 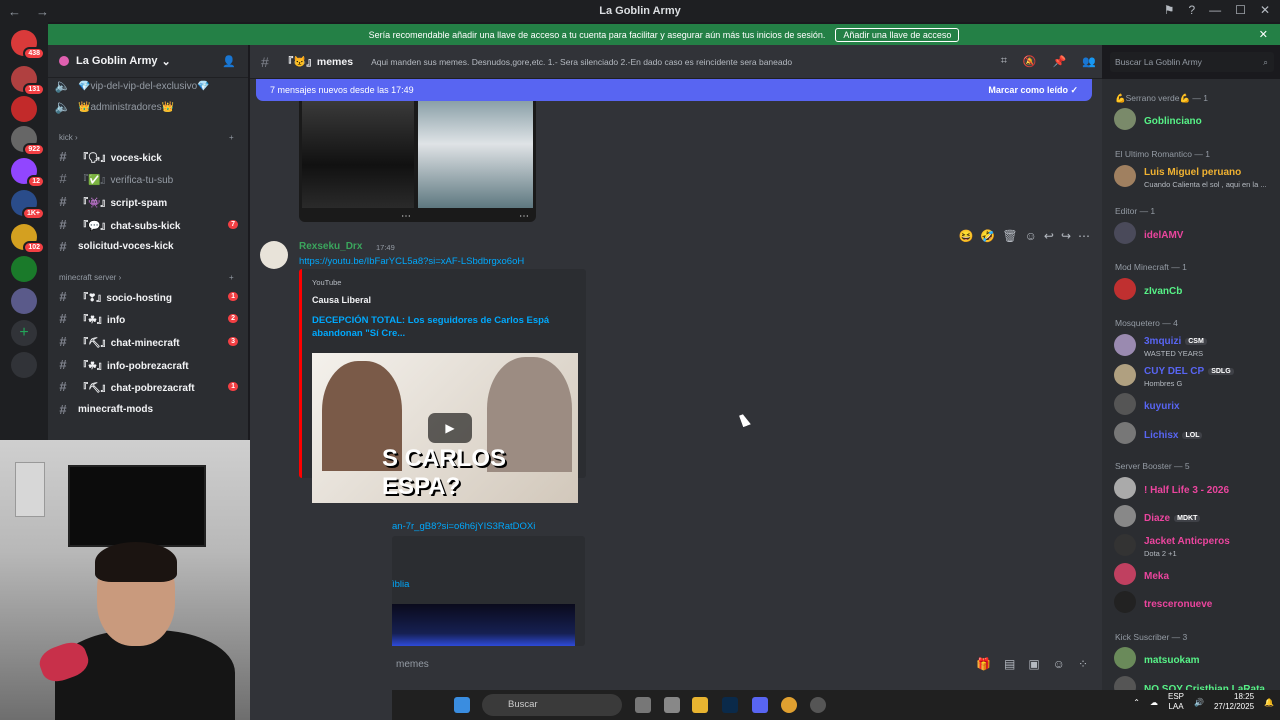 I want to click on avatar, so click(x=274, y=255).